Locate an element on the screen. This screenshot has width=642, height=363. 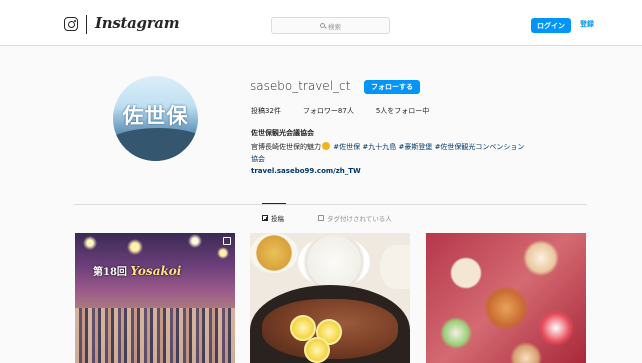
post-thumbnail-kaiseki is located at coordinates (506, 298).